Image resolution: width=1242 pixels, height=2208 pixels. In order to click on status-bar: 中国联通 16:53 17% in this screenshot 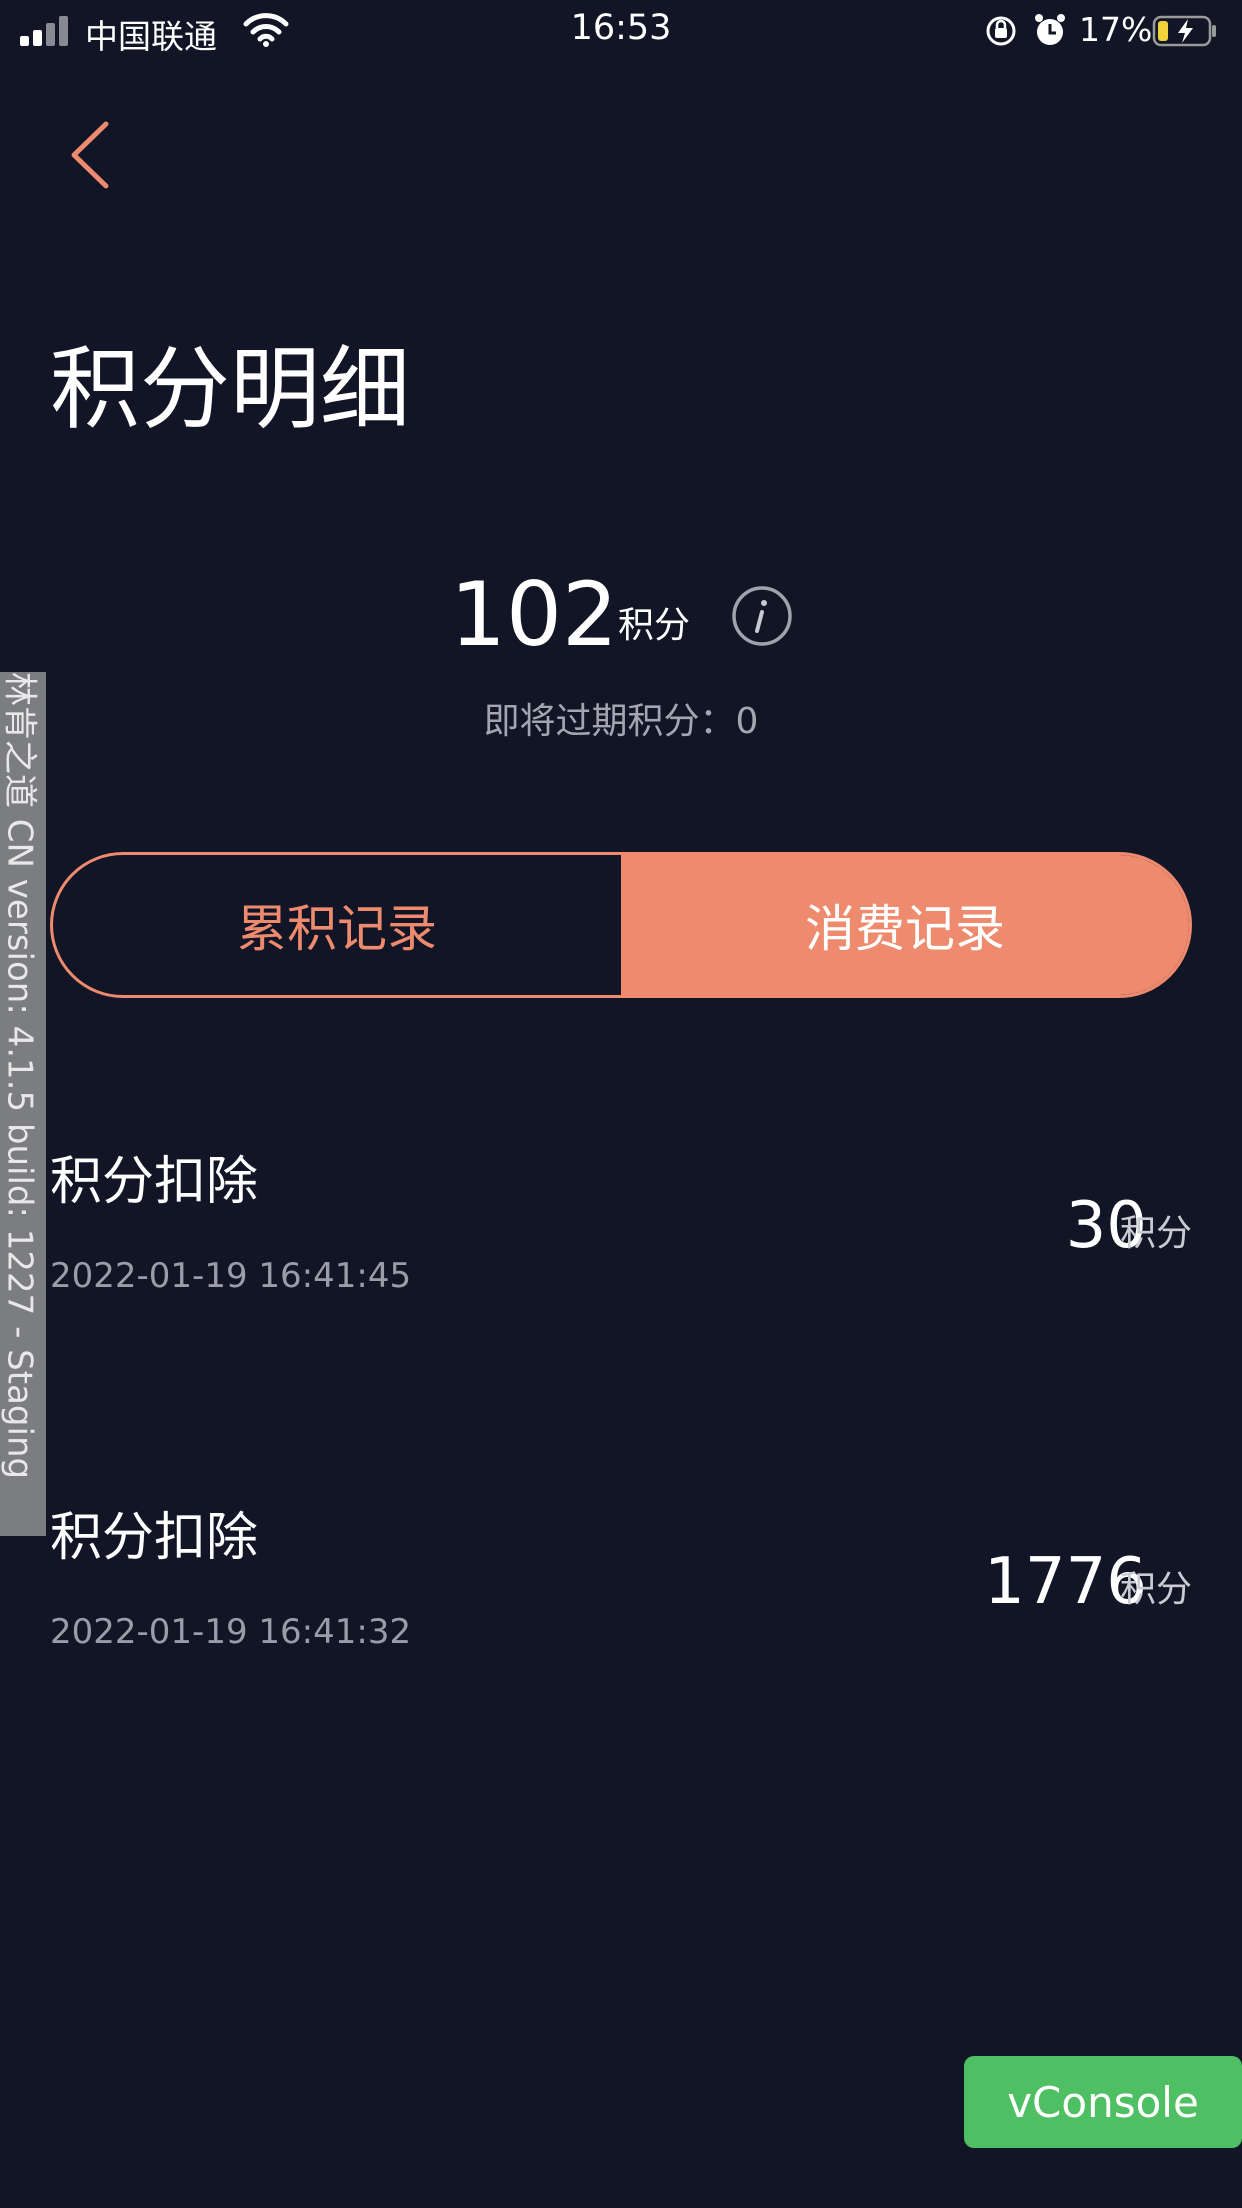, I will do `click(621, 31)`.